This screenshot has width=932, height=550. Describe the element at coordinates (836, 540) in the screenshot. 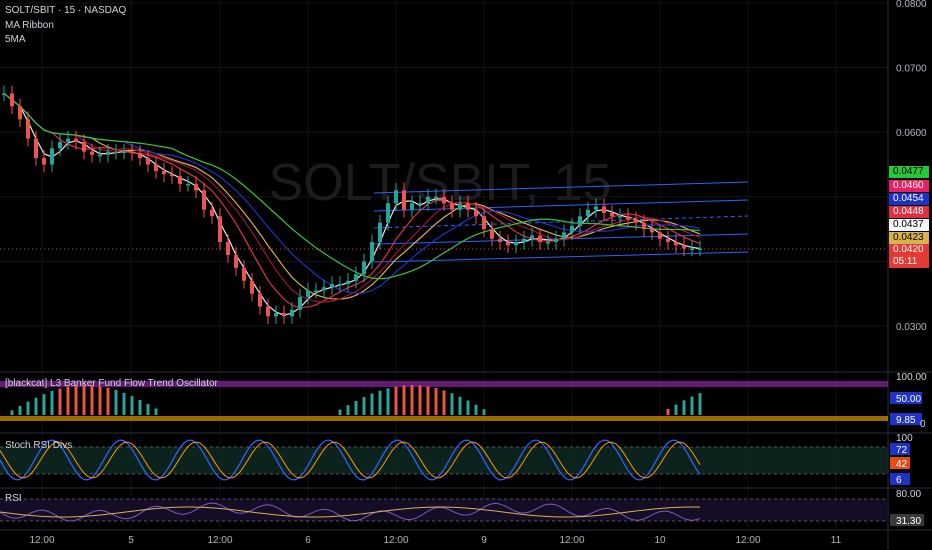

I see `time-tick-label: 11` at that location.